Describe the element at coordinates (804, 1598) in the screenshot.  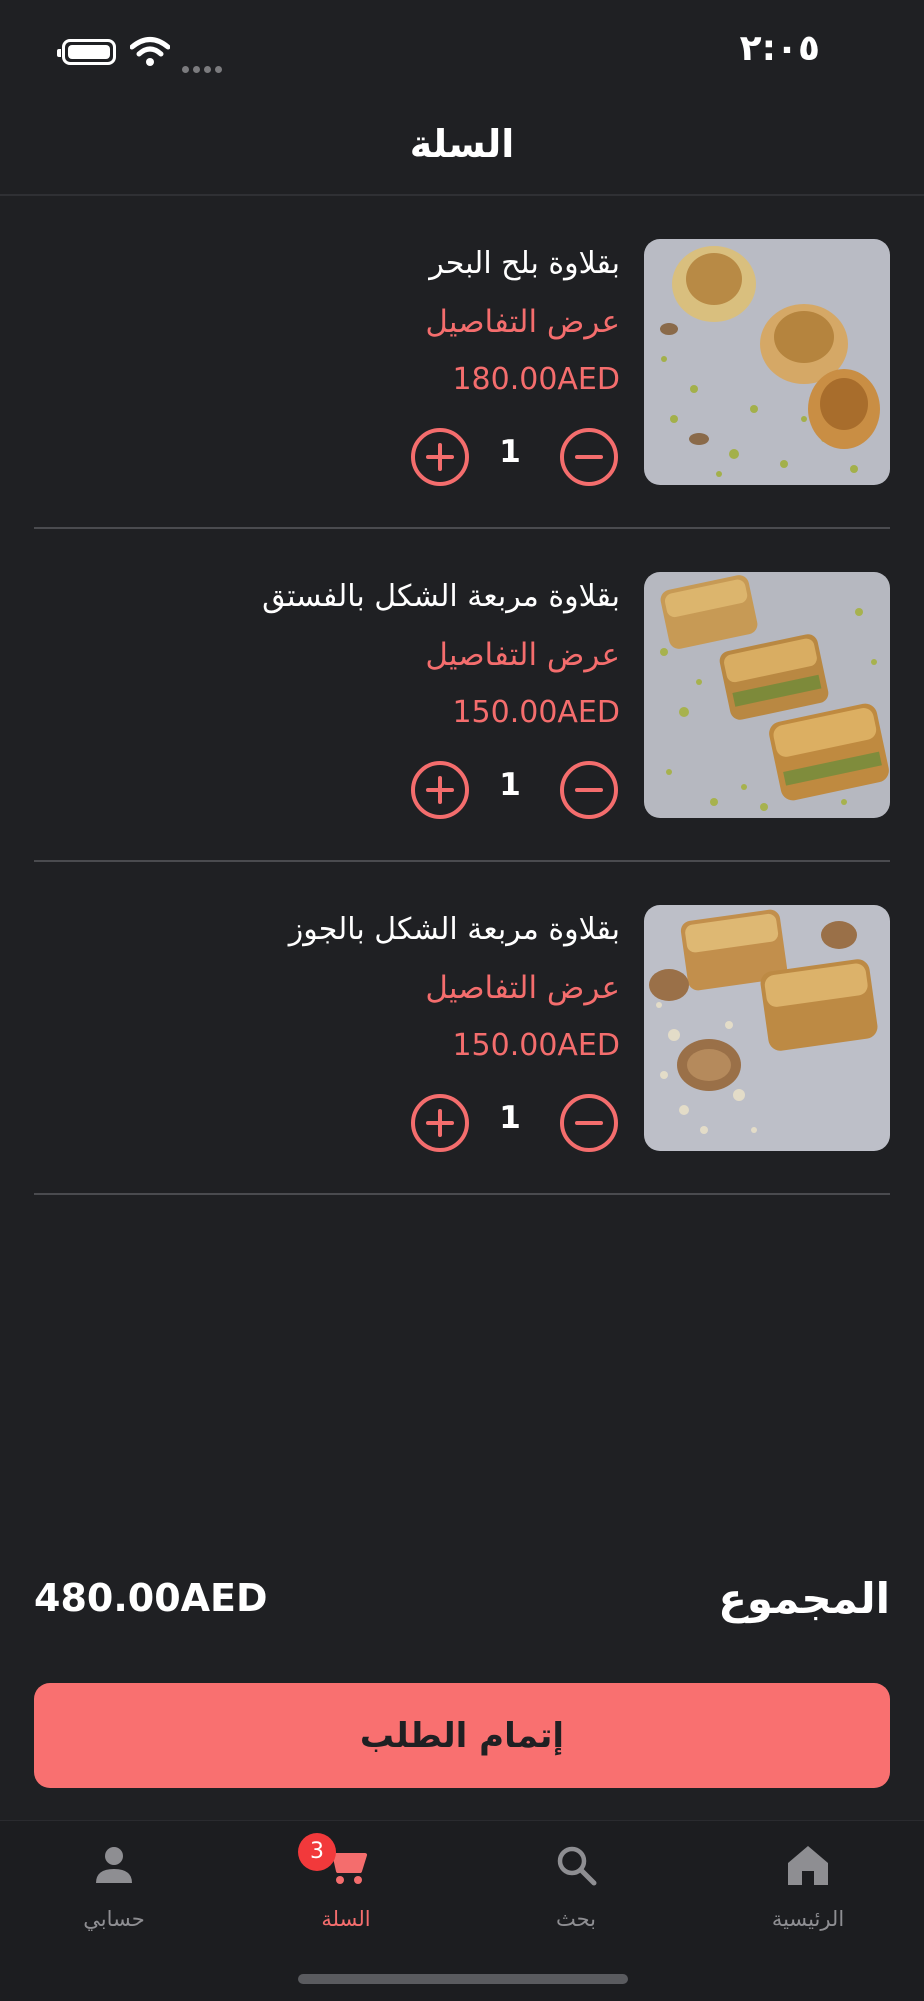
I see `total-label: المجموع` at that location.